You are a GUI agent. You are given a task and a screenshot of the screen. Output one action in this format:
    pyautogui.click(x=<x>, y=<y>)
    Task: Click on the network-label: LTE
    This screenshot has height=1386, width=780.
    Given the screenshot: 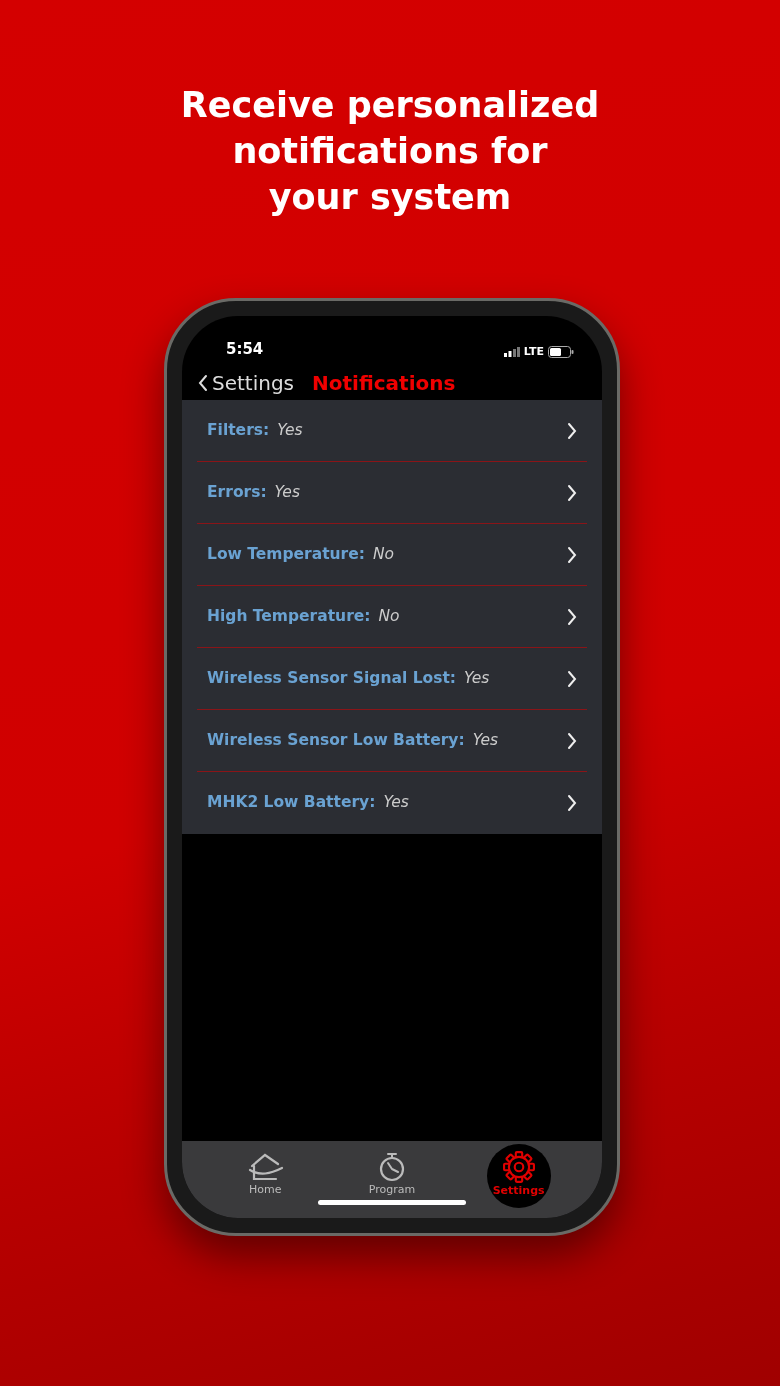 What is the action you would take?
    pyautogui.click(x=533, y=351)
    